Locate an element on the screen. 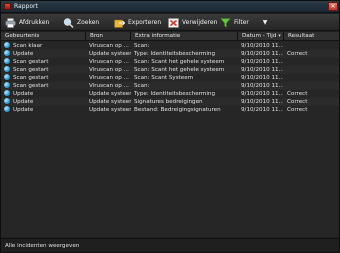 The height and width of the screenshot is (253, 340). export-label: Exporteren is located at coordinates (145, 22).